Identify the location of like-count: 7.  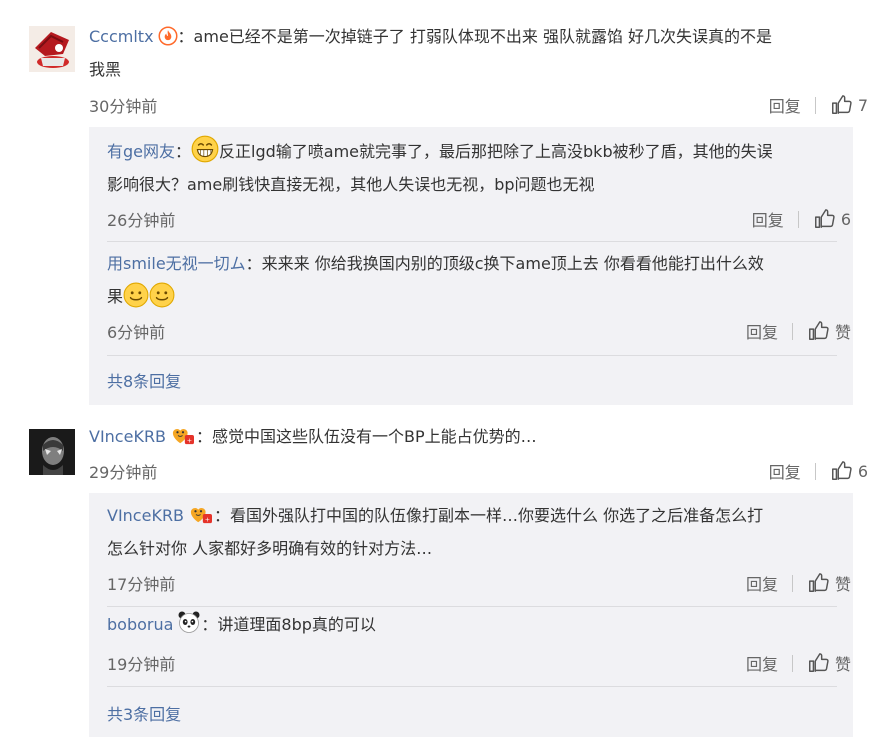
(862, 105).